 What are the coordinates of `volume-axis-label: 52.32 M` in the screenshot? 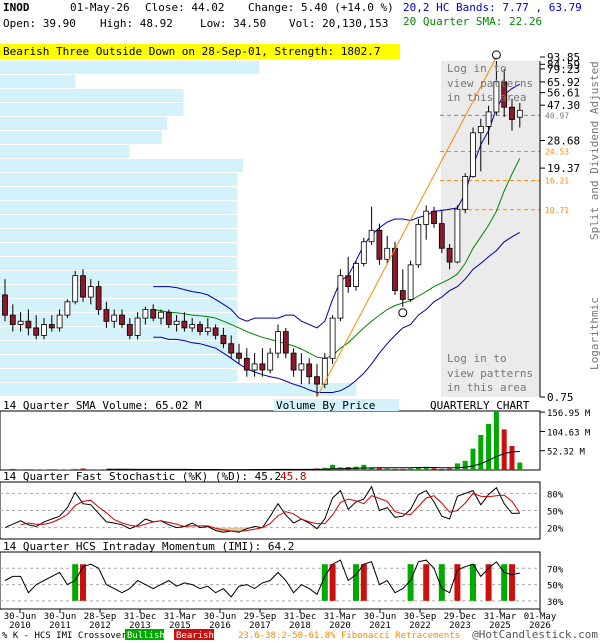 It's located at (566, 453).